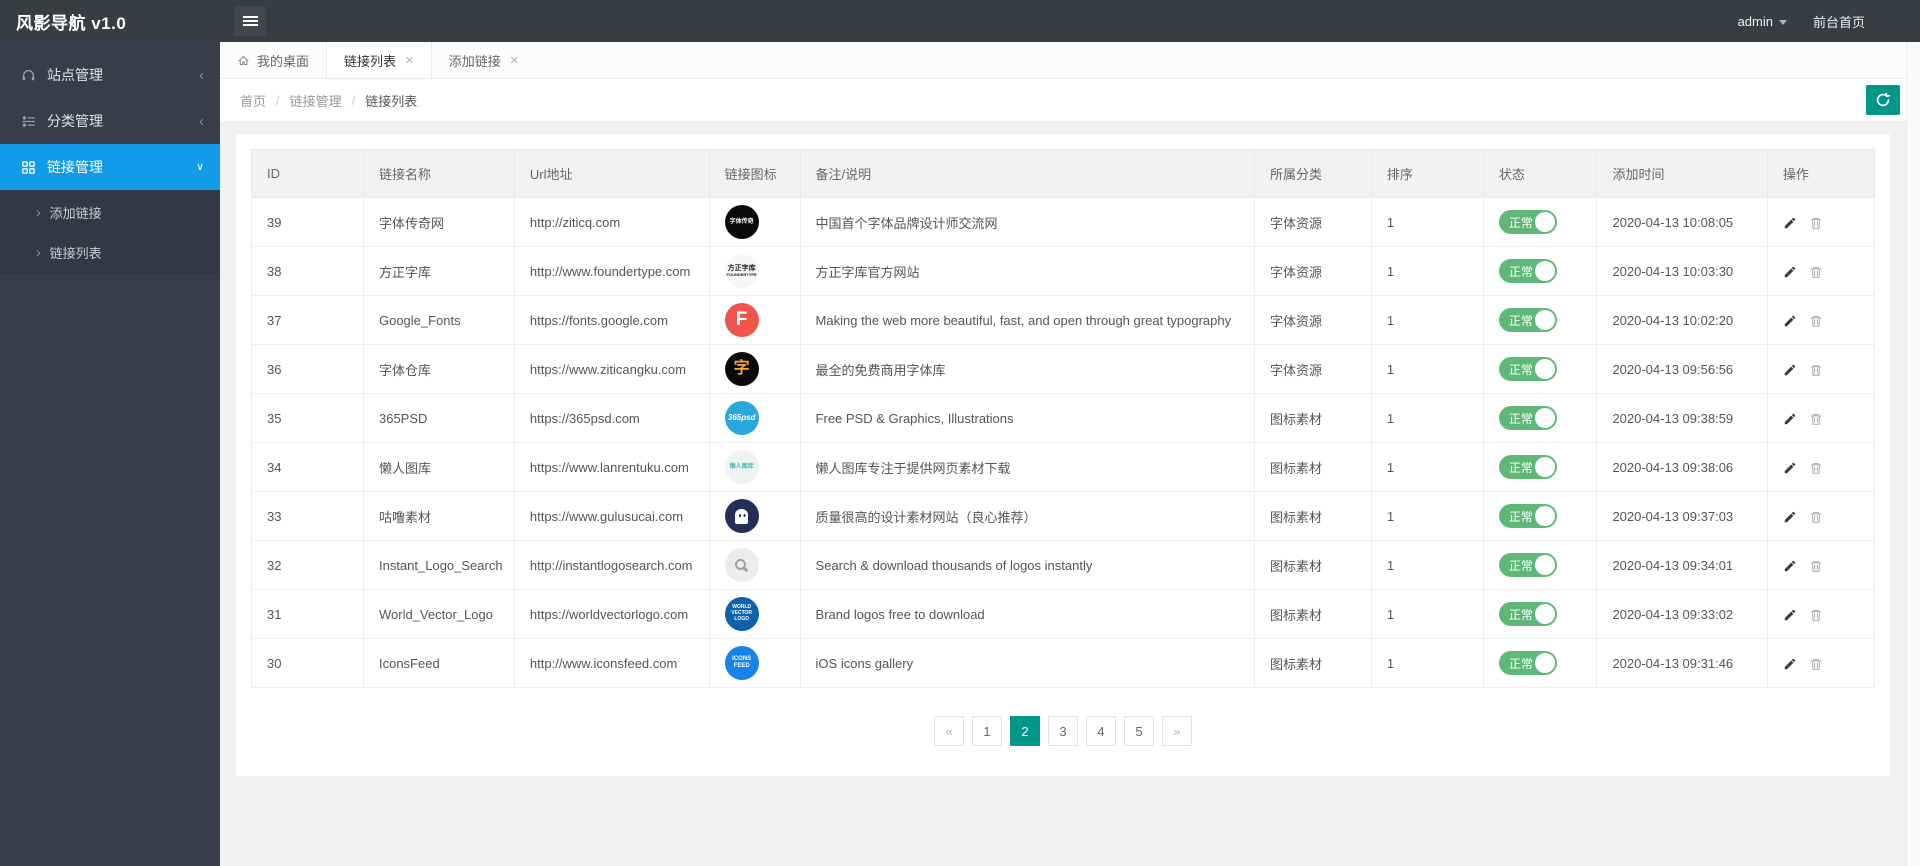  What do you see at coordinates (1682, 173) in the screenshot?
I see `column-header: 添加时间` at bounding box center [1682, 173].